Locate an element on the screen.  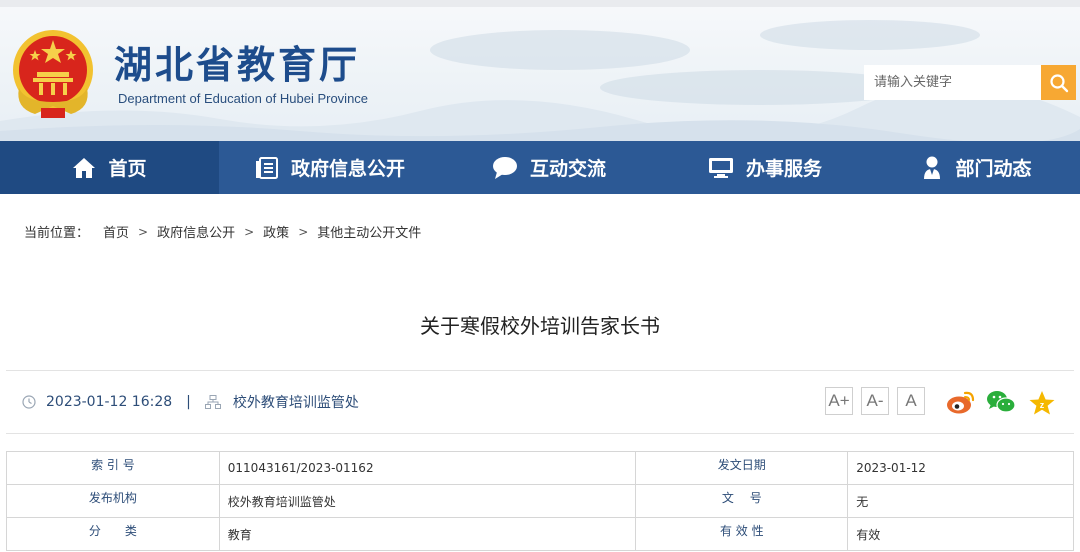
info-label-date: 发文日期 is located at coordinates (742, 468).